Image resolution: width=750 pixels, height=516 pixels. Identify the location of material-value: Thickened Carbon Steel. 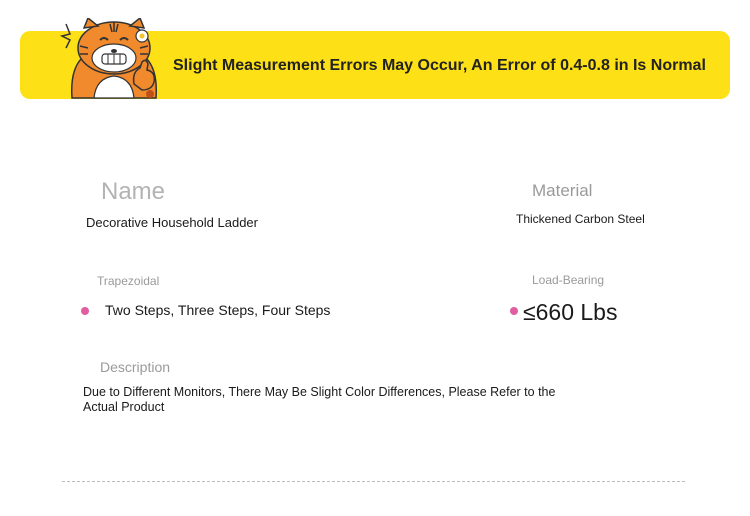
(580, 219).